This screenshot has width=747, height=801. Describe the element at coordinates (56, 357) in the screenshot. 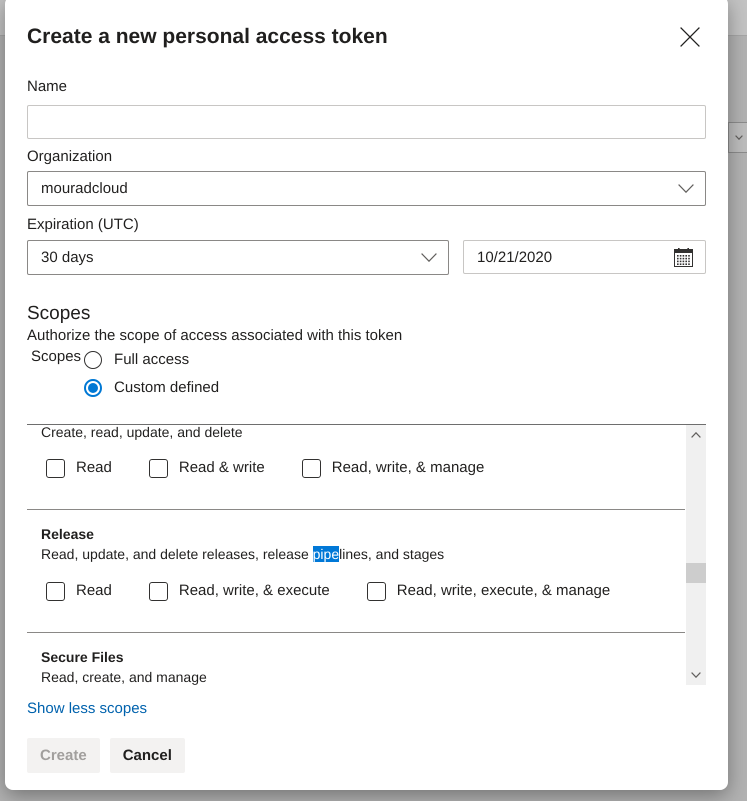

I see `radio-group-label: Scopes` at that location.